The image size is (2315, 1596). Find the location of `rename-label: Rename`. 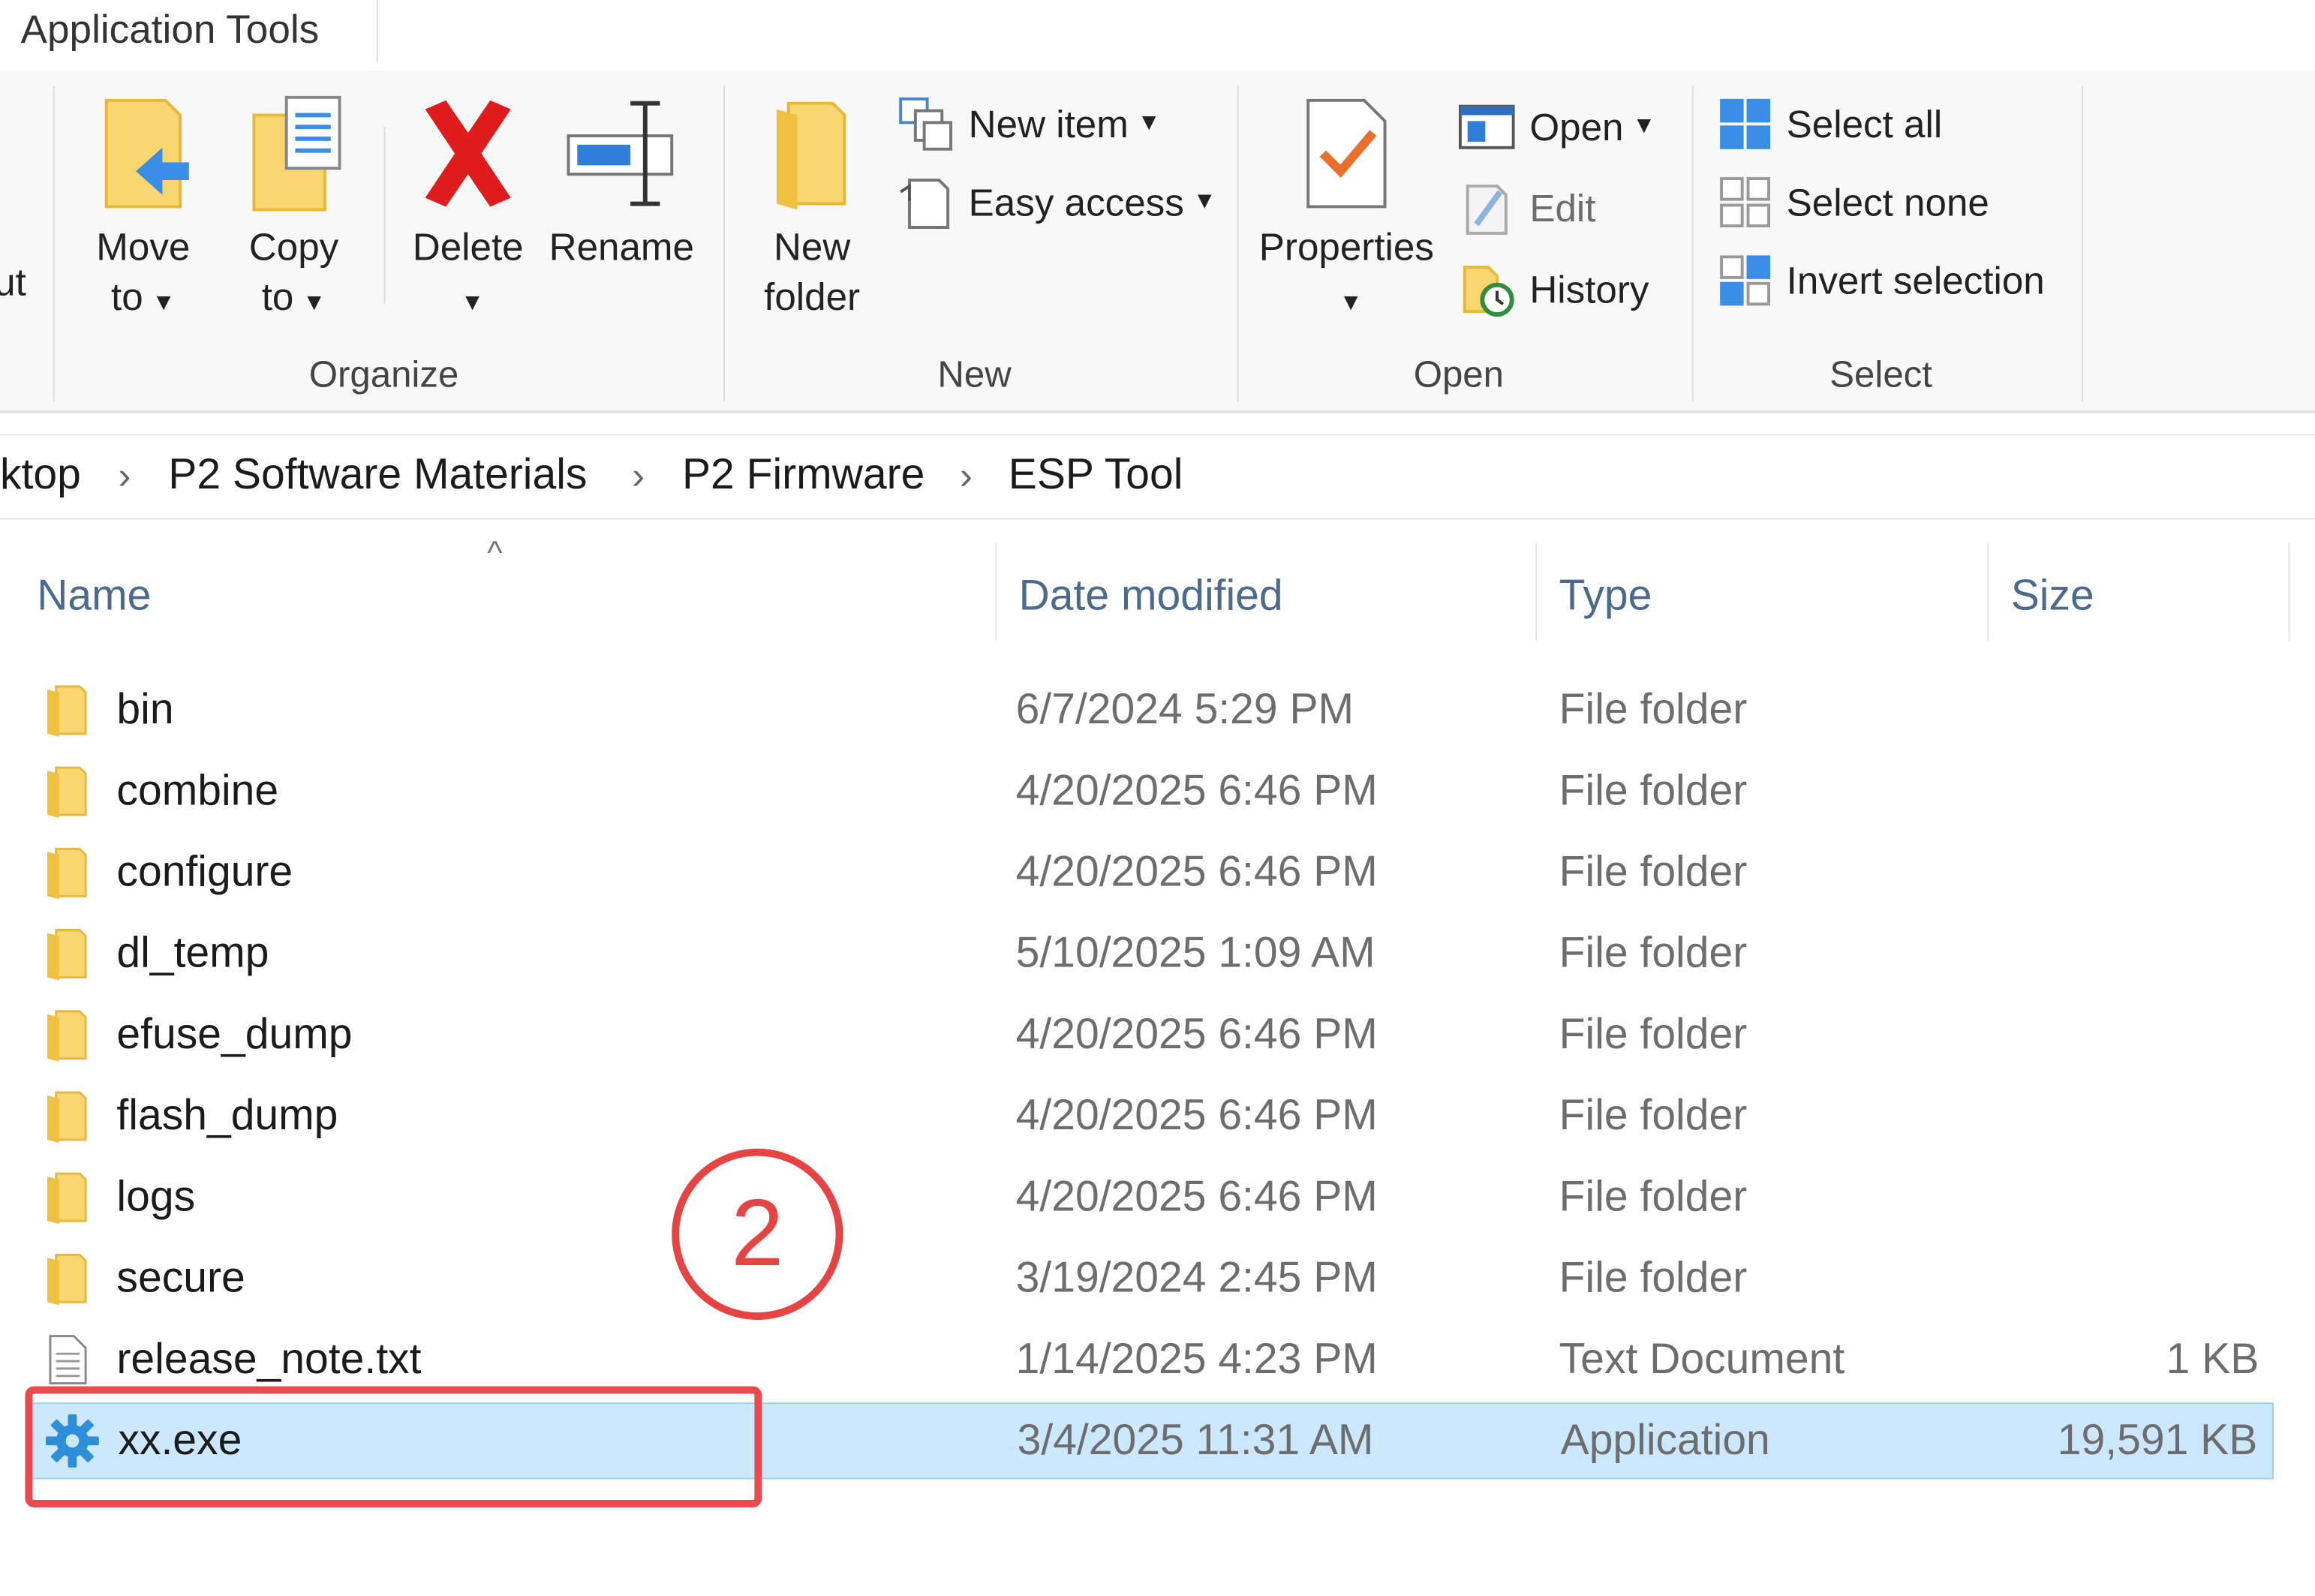

rename-label: Rename is located at coordinates (622, 246).